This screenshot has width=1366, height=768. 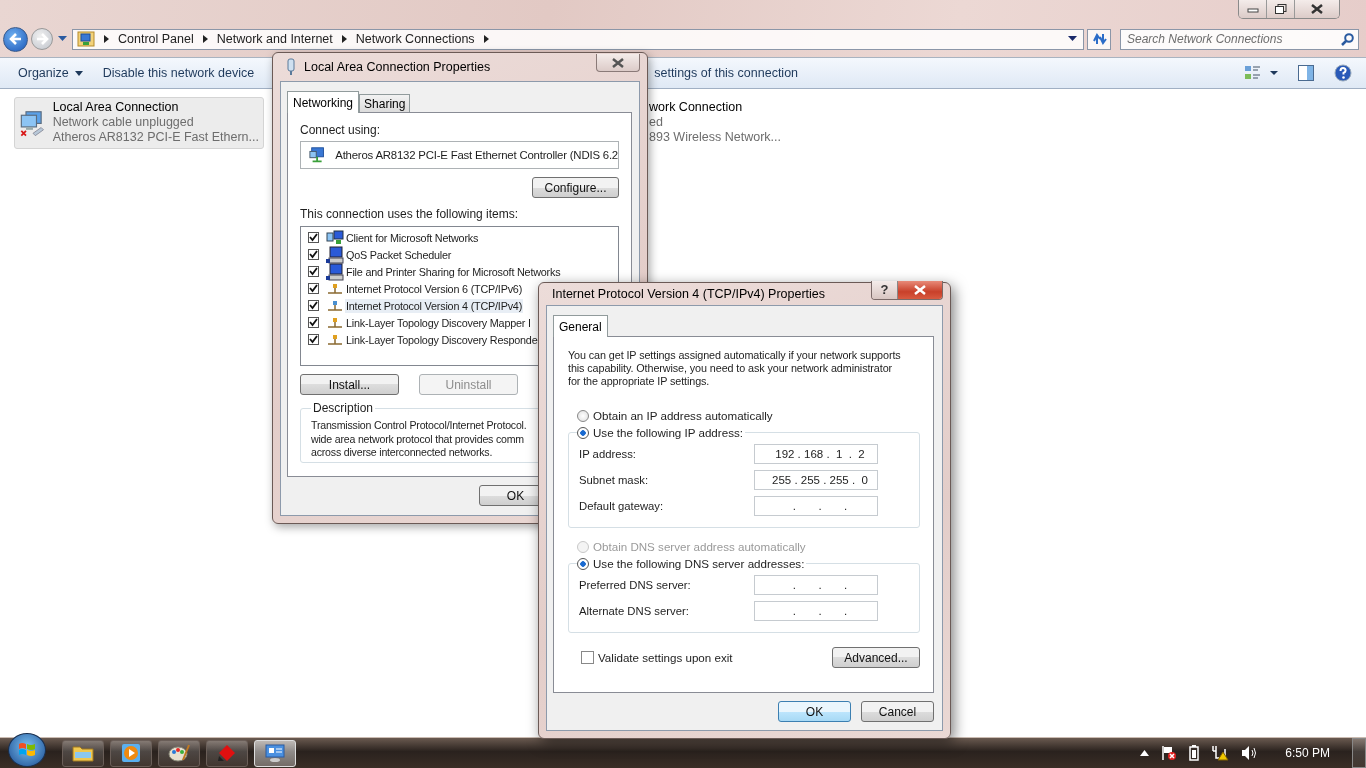 What do you see at coordinates (1194, 753) in the screenshot?
I see `battery-icon` at bounding box center [1194, 753].